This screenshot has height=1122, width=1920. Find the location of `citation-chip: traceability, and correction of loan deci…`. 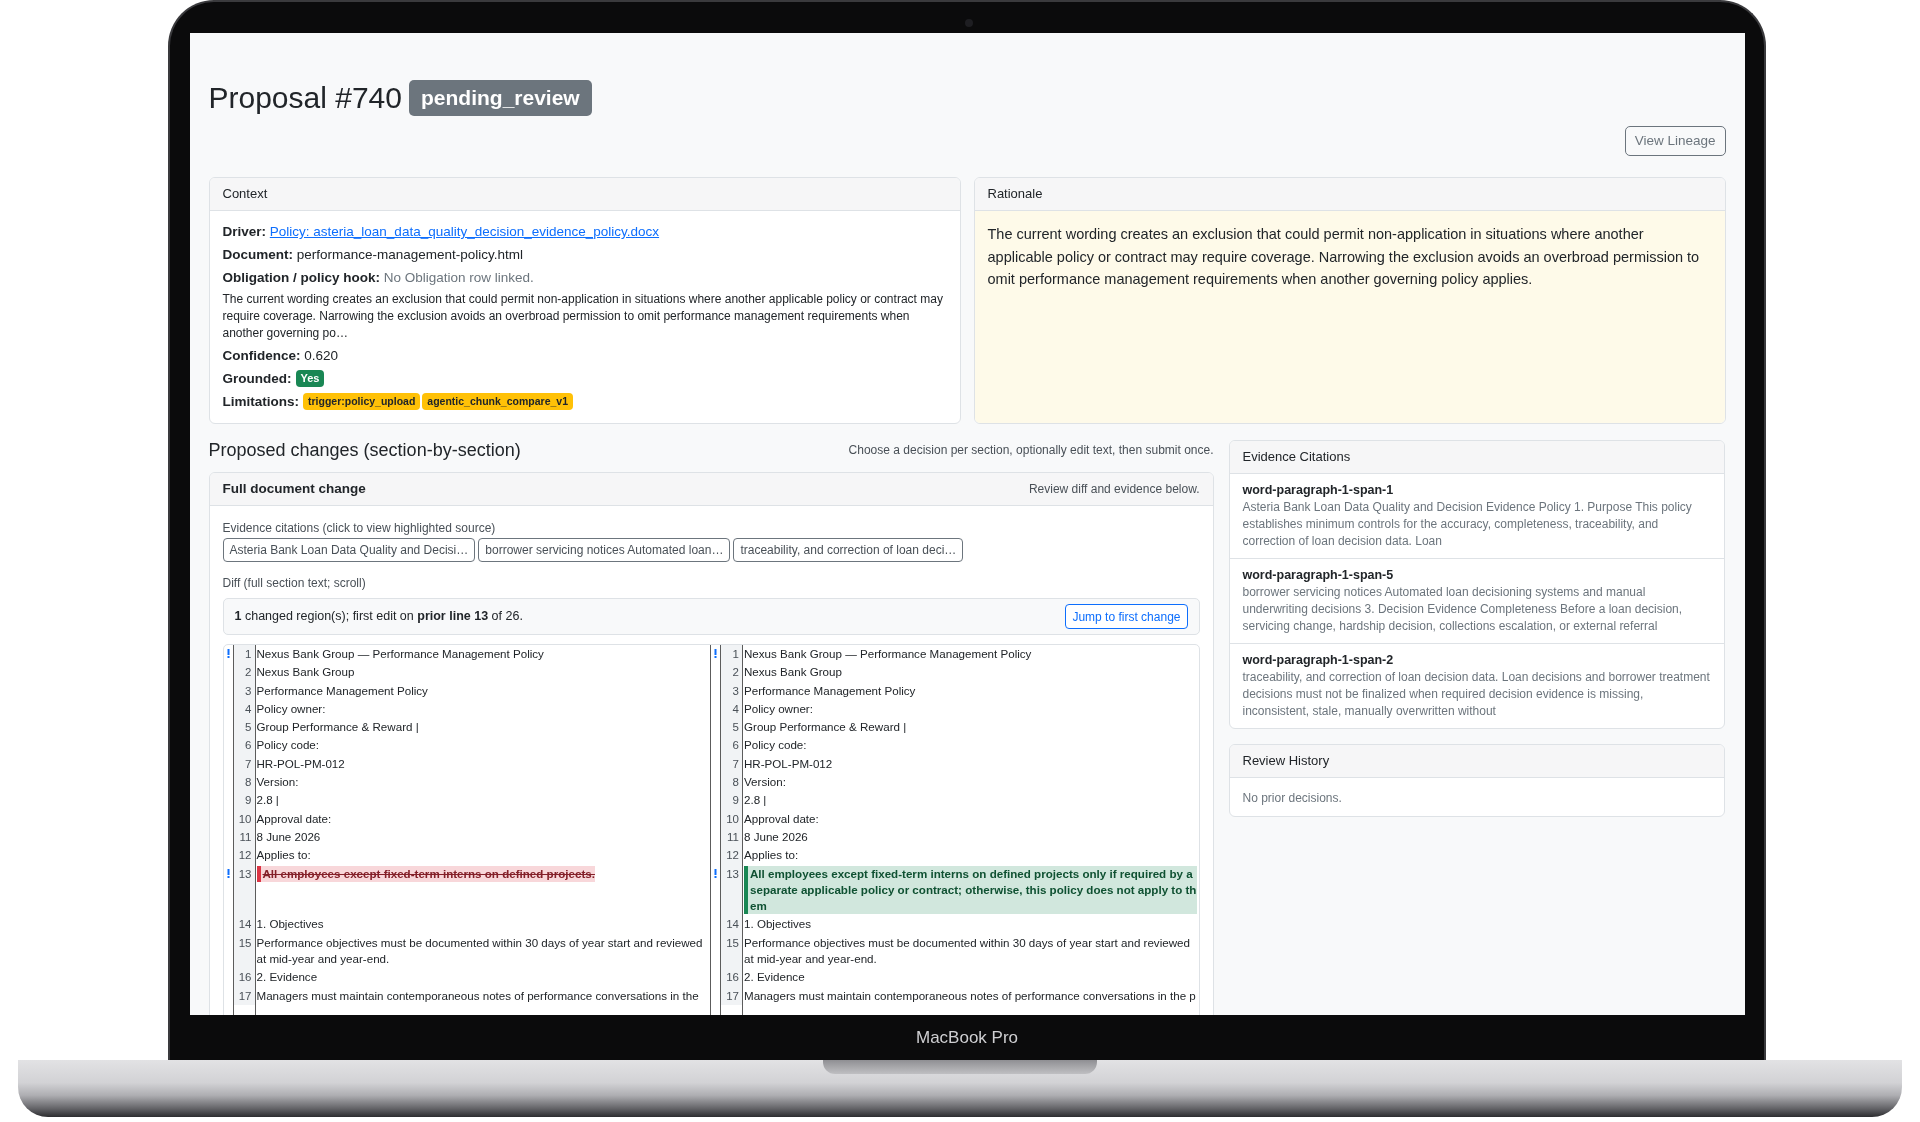

citation-chip: traceability, and correction of loan deci… is located at coordinates (848, 550).